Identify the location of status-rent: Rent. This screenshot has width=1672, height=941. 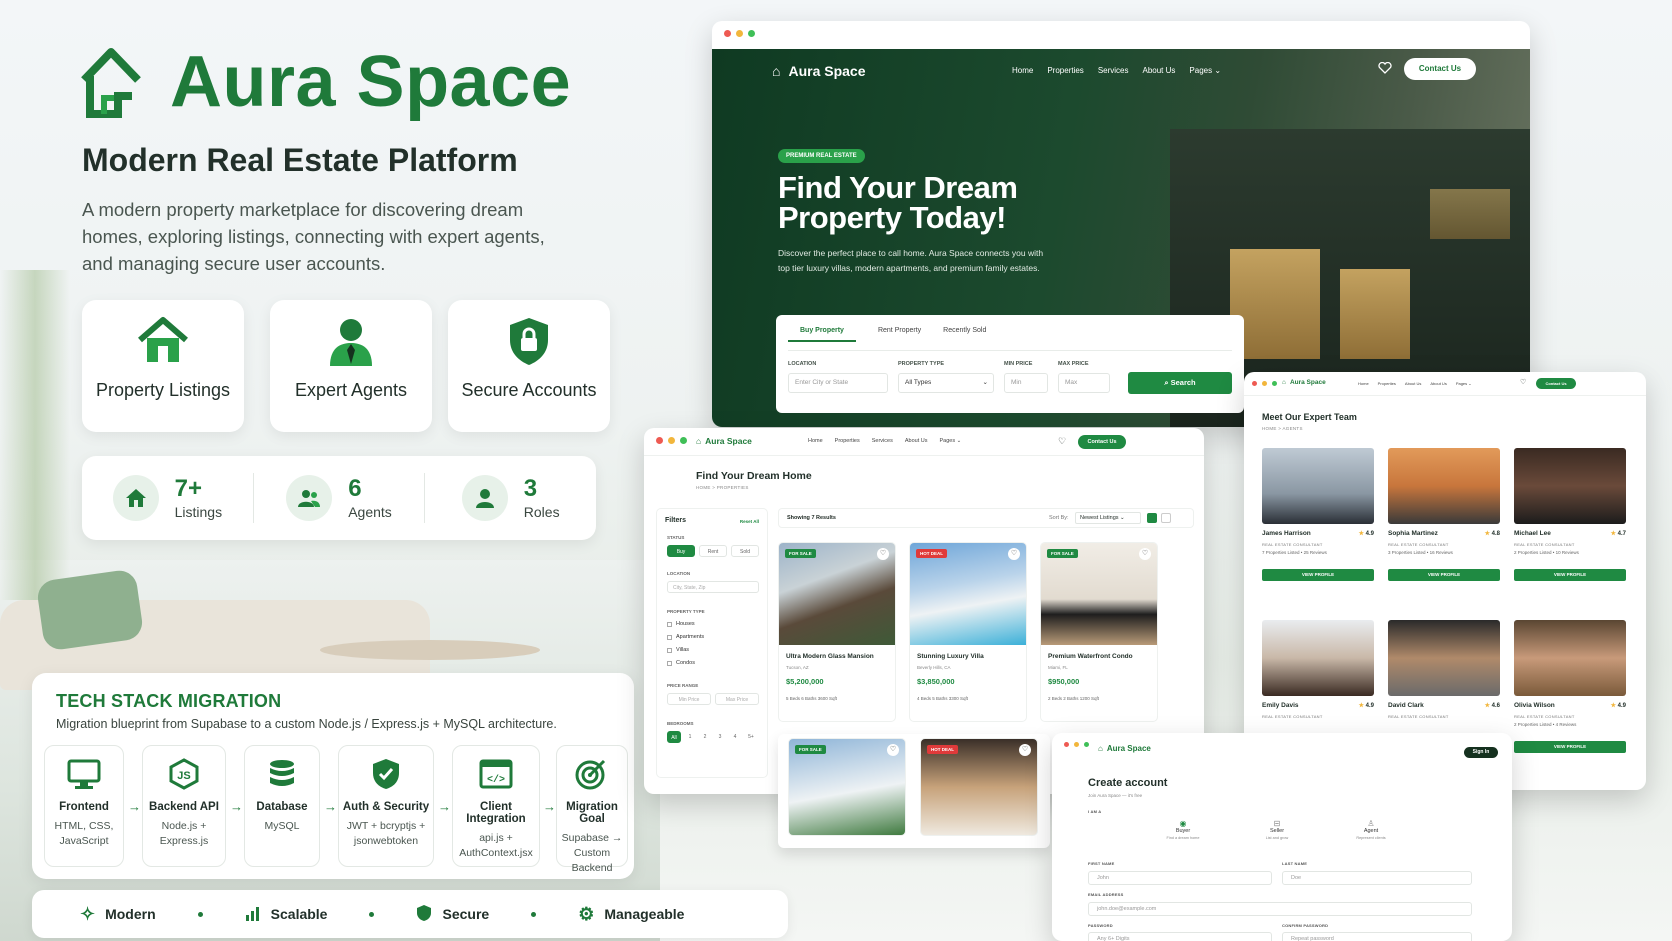
(713, 551).